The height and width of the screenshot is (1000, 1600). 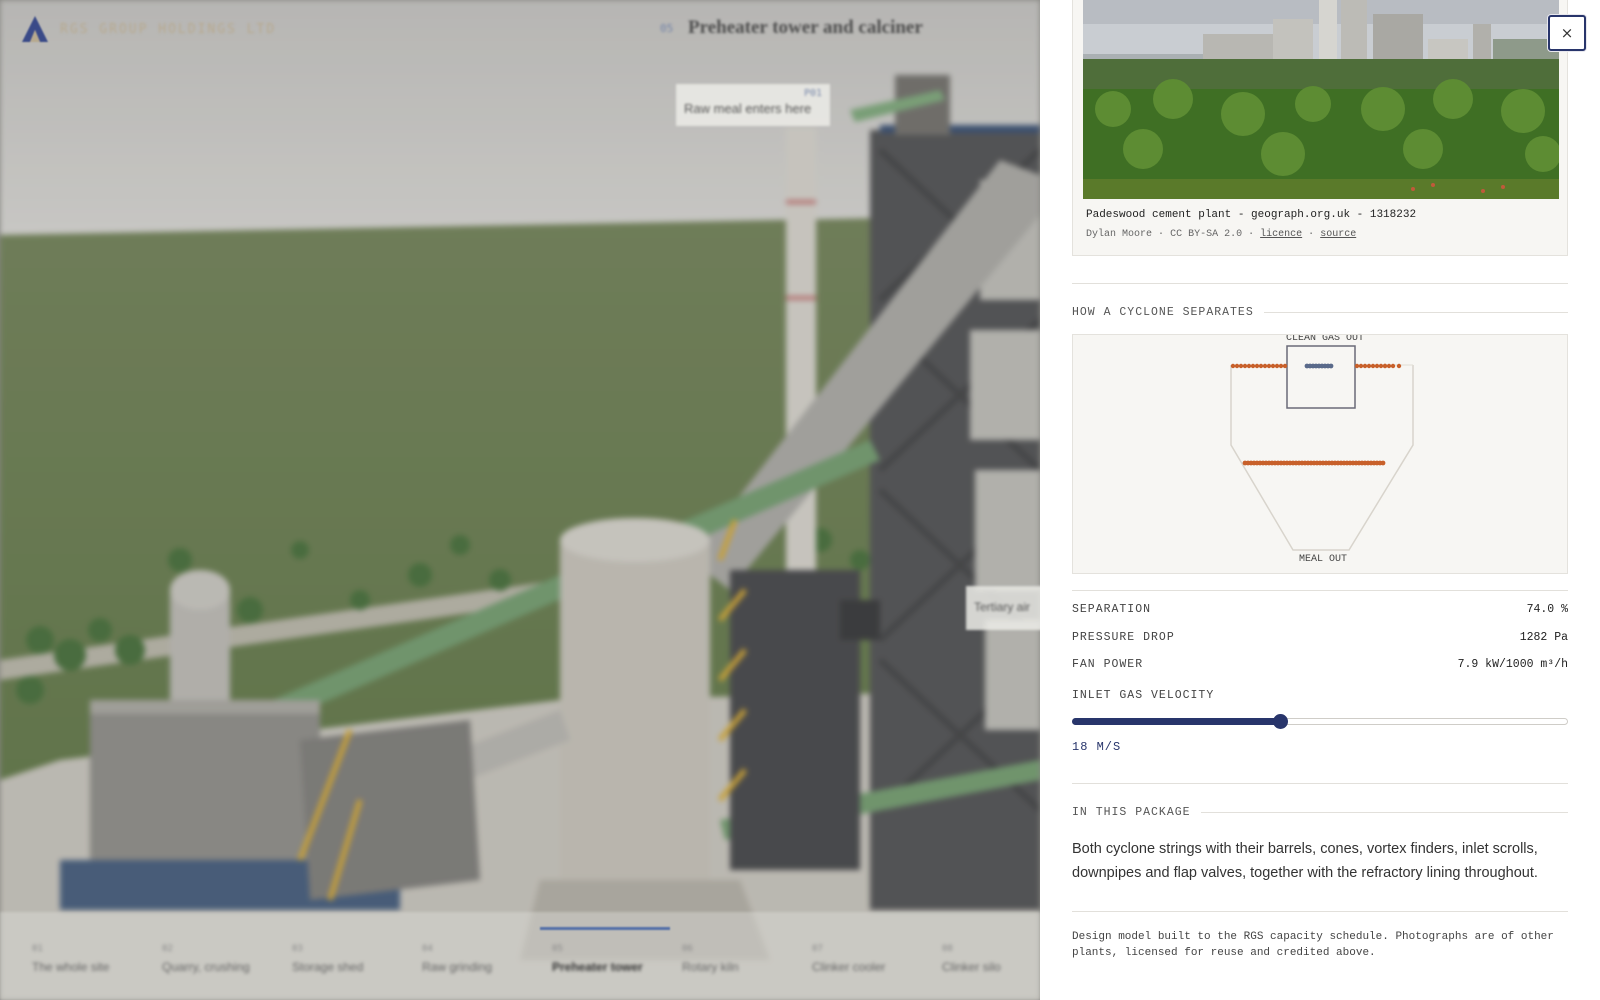 What do you see at coordinates (1281, 721) in the screenshot?
I see `slider-thumb` at bounding box center [1281, 721].